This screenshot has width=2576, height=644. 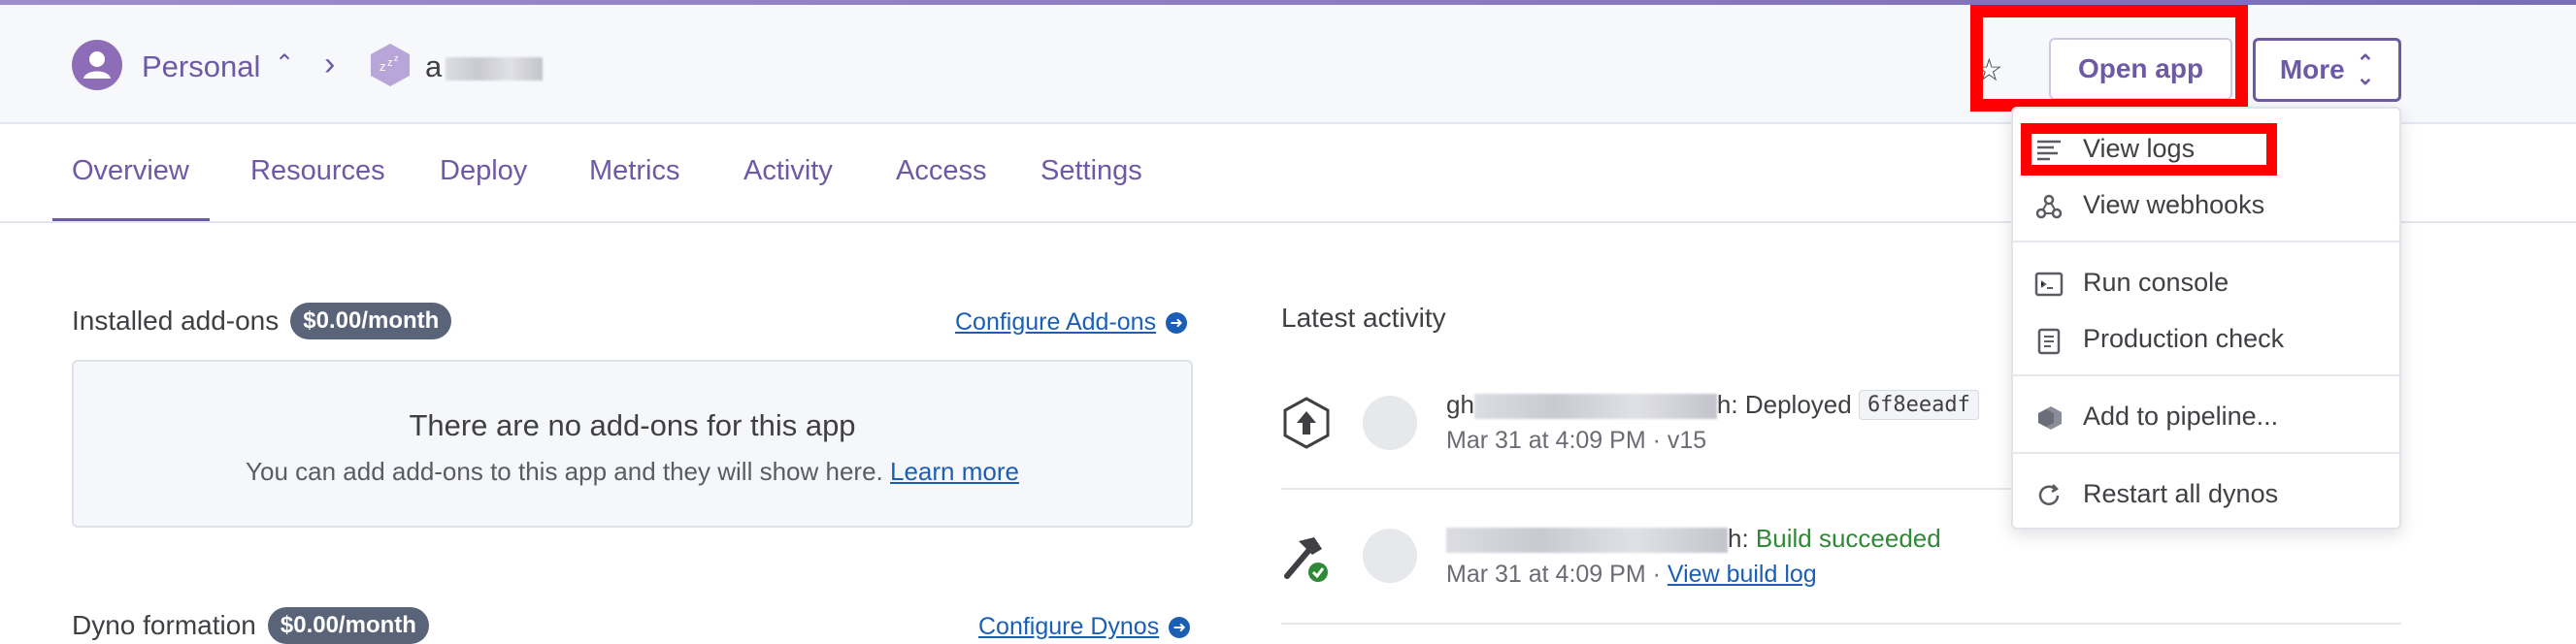 What do you see at coordinates (2327, 70) in the screenshot?
I see `more-button: More ⌃ ⌄` at bounding box center [2327, 70].